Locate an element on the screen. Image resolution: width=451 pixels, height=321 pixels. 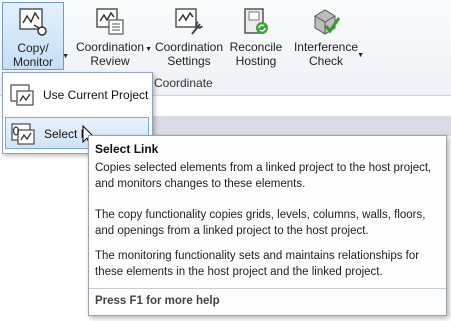
panel-title: Coordinate is located at coordinates (183, 83).